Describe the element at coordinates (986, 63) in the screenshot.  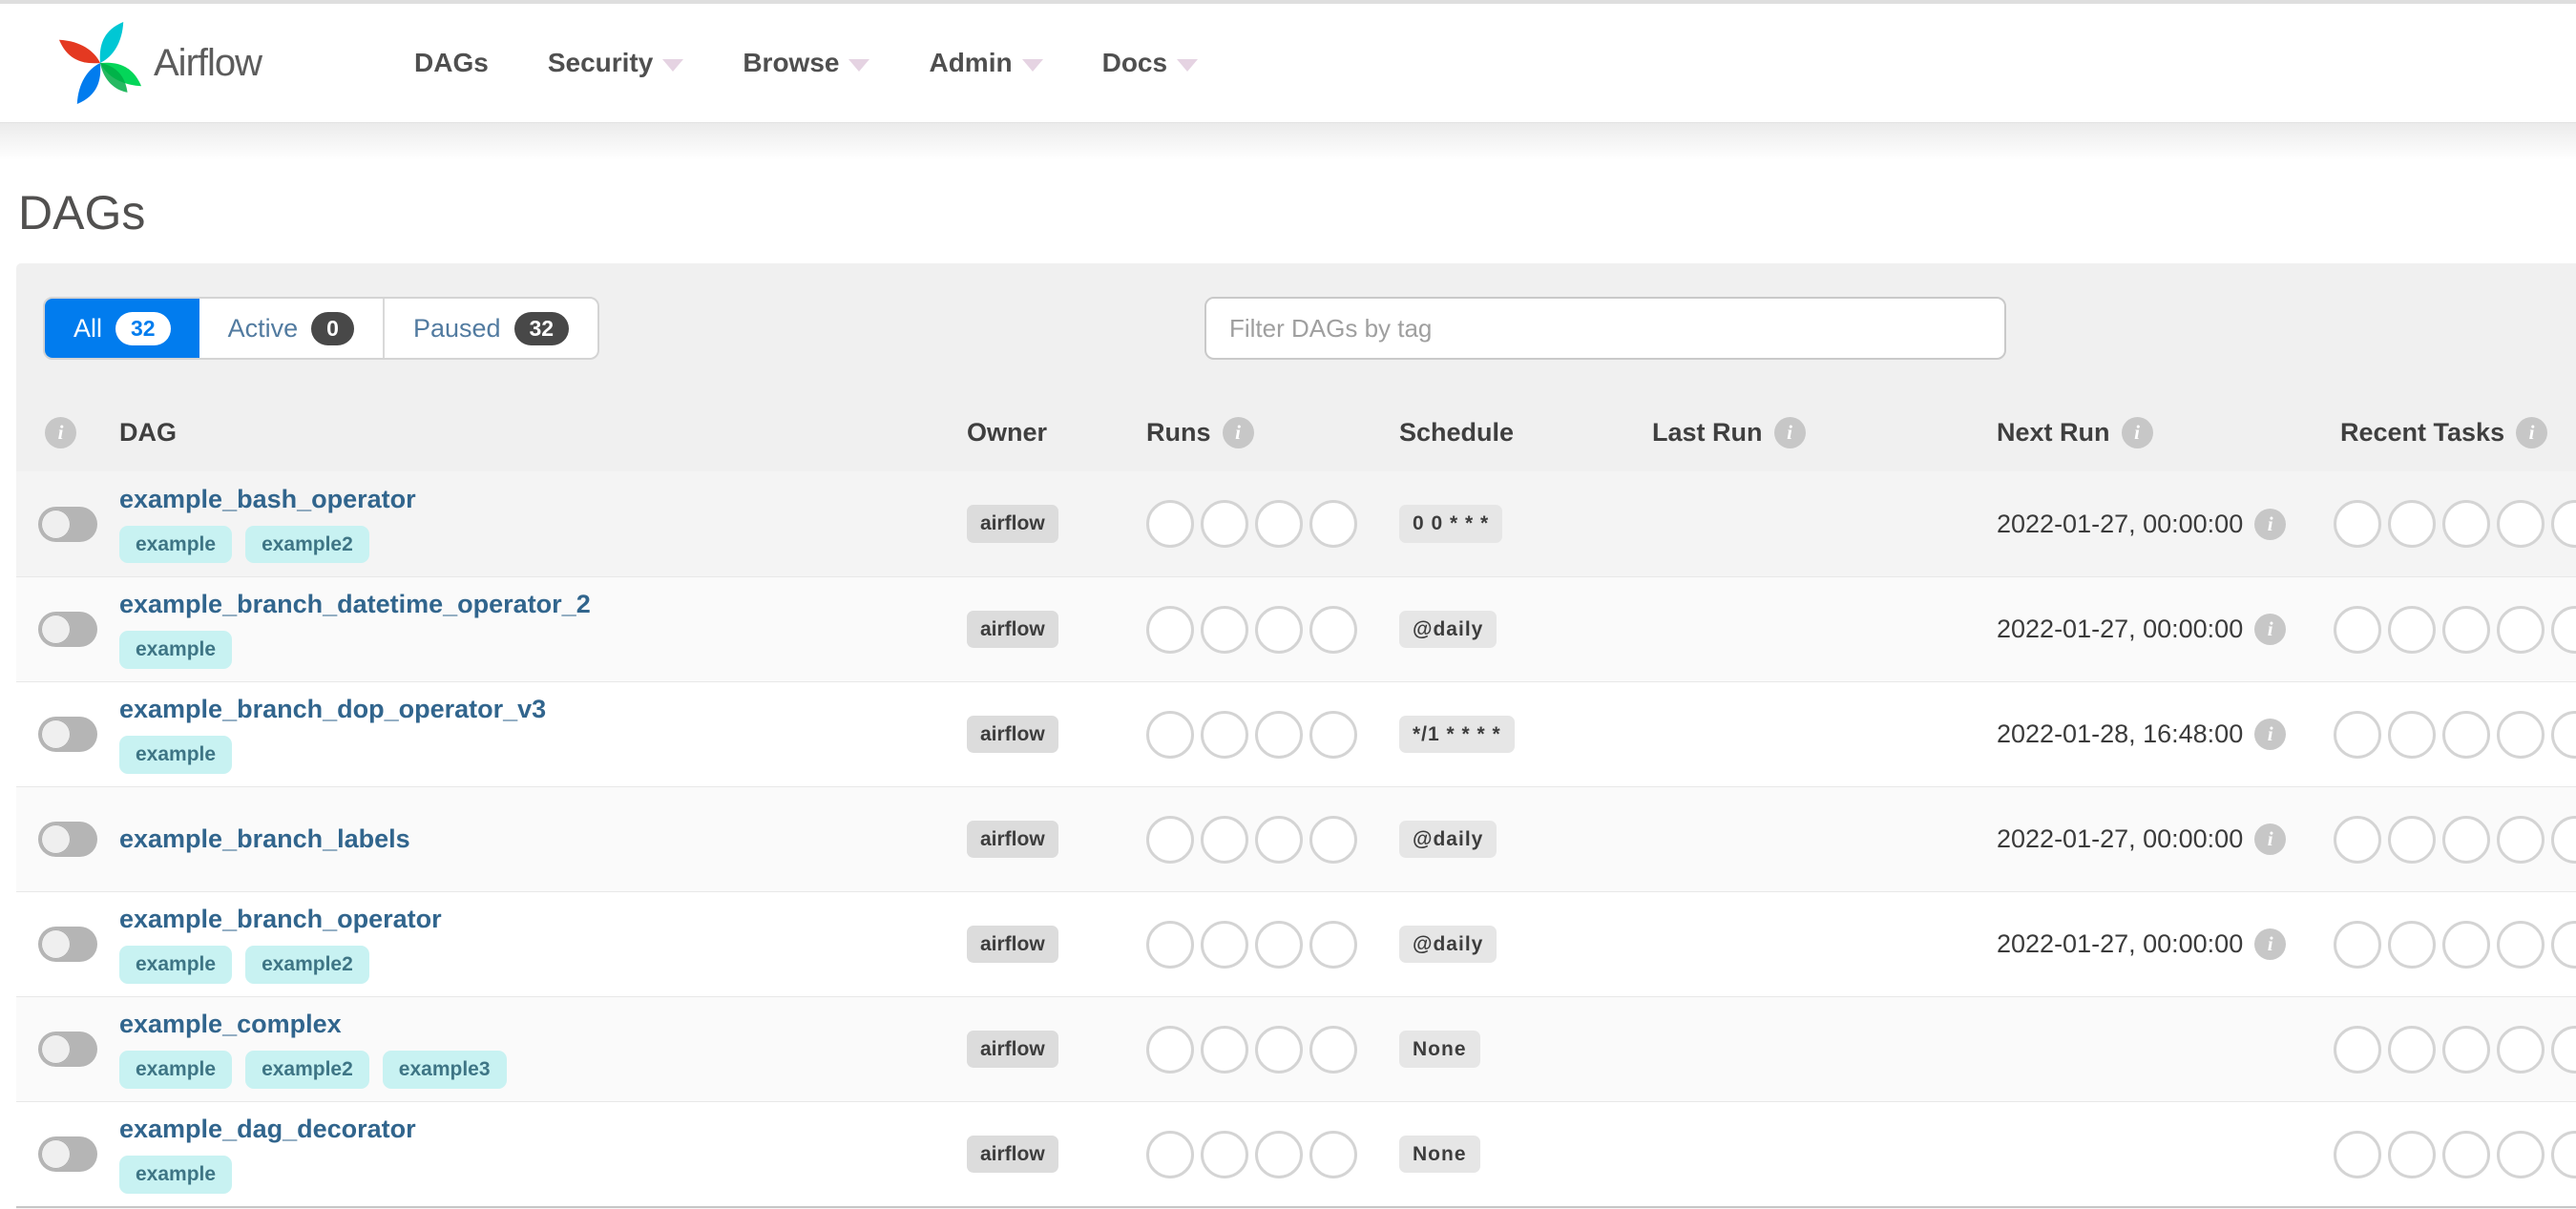
I see `nav-item-admin: Admin` at that location.